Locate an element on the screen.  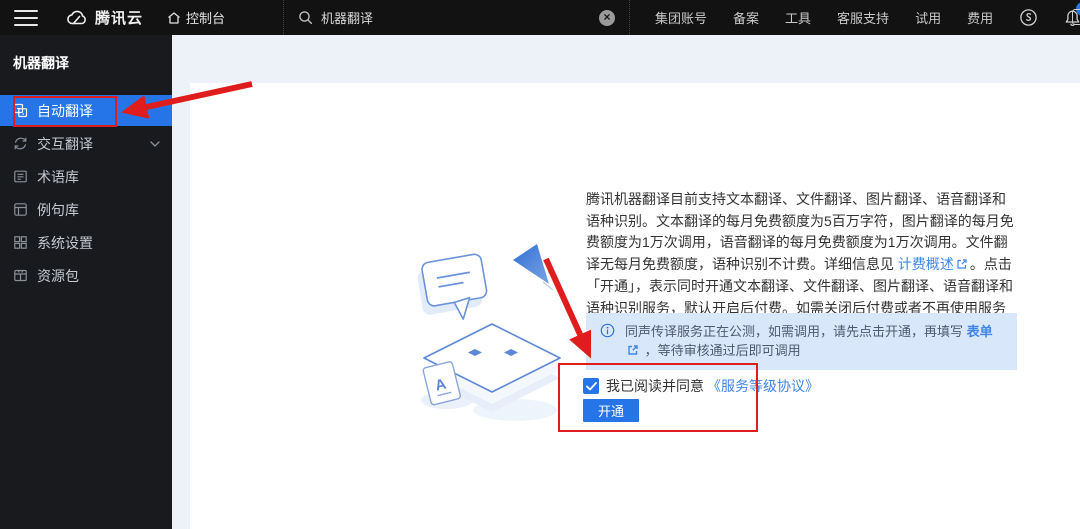
cloud-logo-icon is located at coordinates (77, 18).